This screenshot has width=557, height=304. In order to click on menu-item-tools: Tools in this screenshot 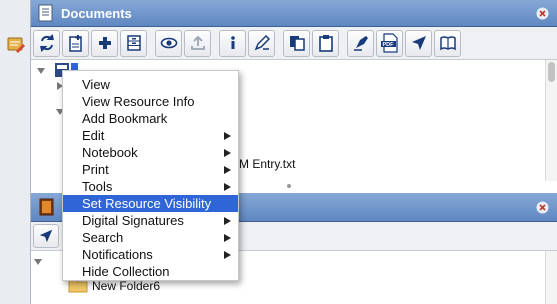, I will do `click(150, 186)`.